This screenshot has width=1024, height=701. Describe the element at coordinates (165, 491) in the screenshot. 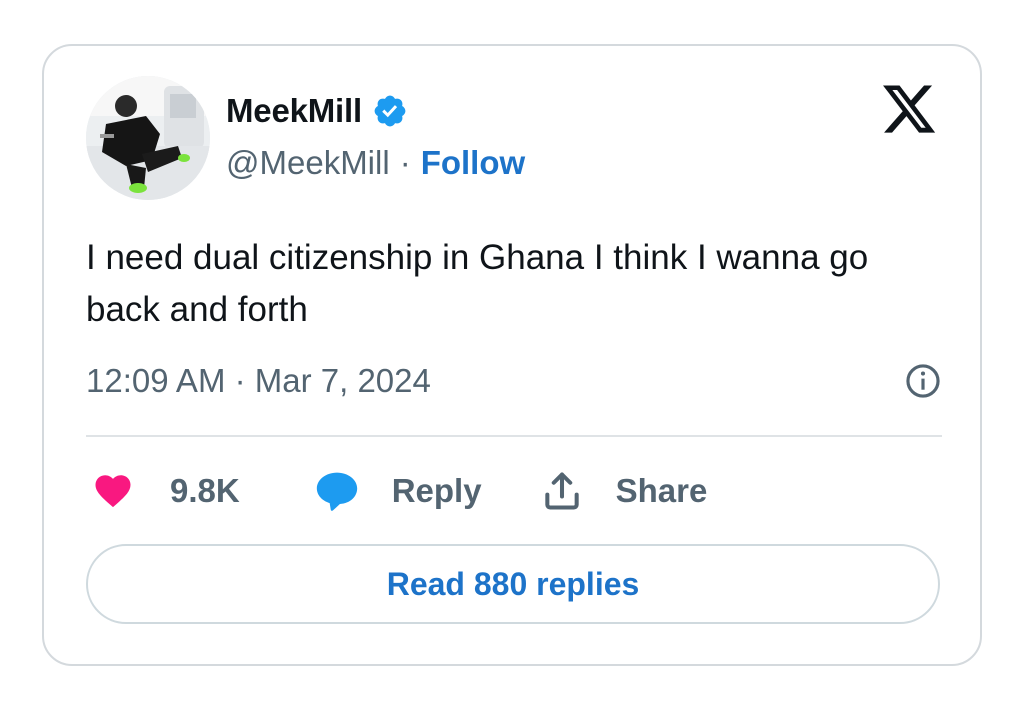

I see `like-button: 9.8K` at that location.